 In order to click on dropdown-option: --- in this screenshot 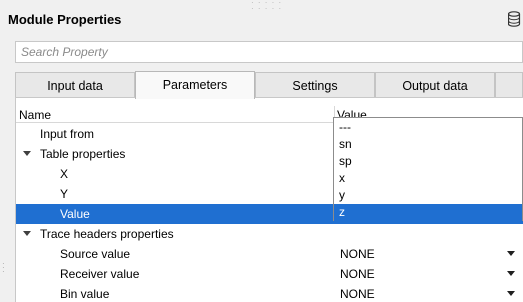, I will do `click(428, 127)`.